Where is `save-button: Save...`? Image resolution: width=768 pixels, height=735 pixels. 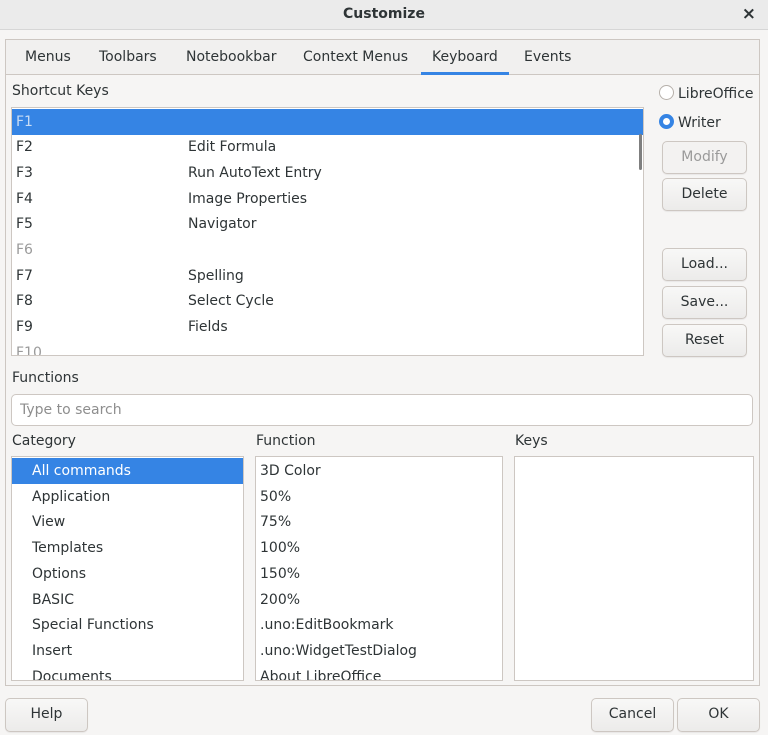
save-button: Save... is located at coordinates (704, 302).